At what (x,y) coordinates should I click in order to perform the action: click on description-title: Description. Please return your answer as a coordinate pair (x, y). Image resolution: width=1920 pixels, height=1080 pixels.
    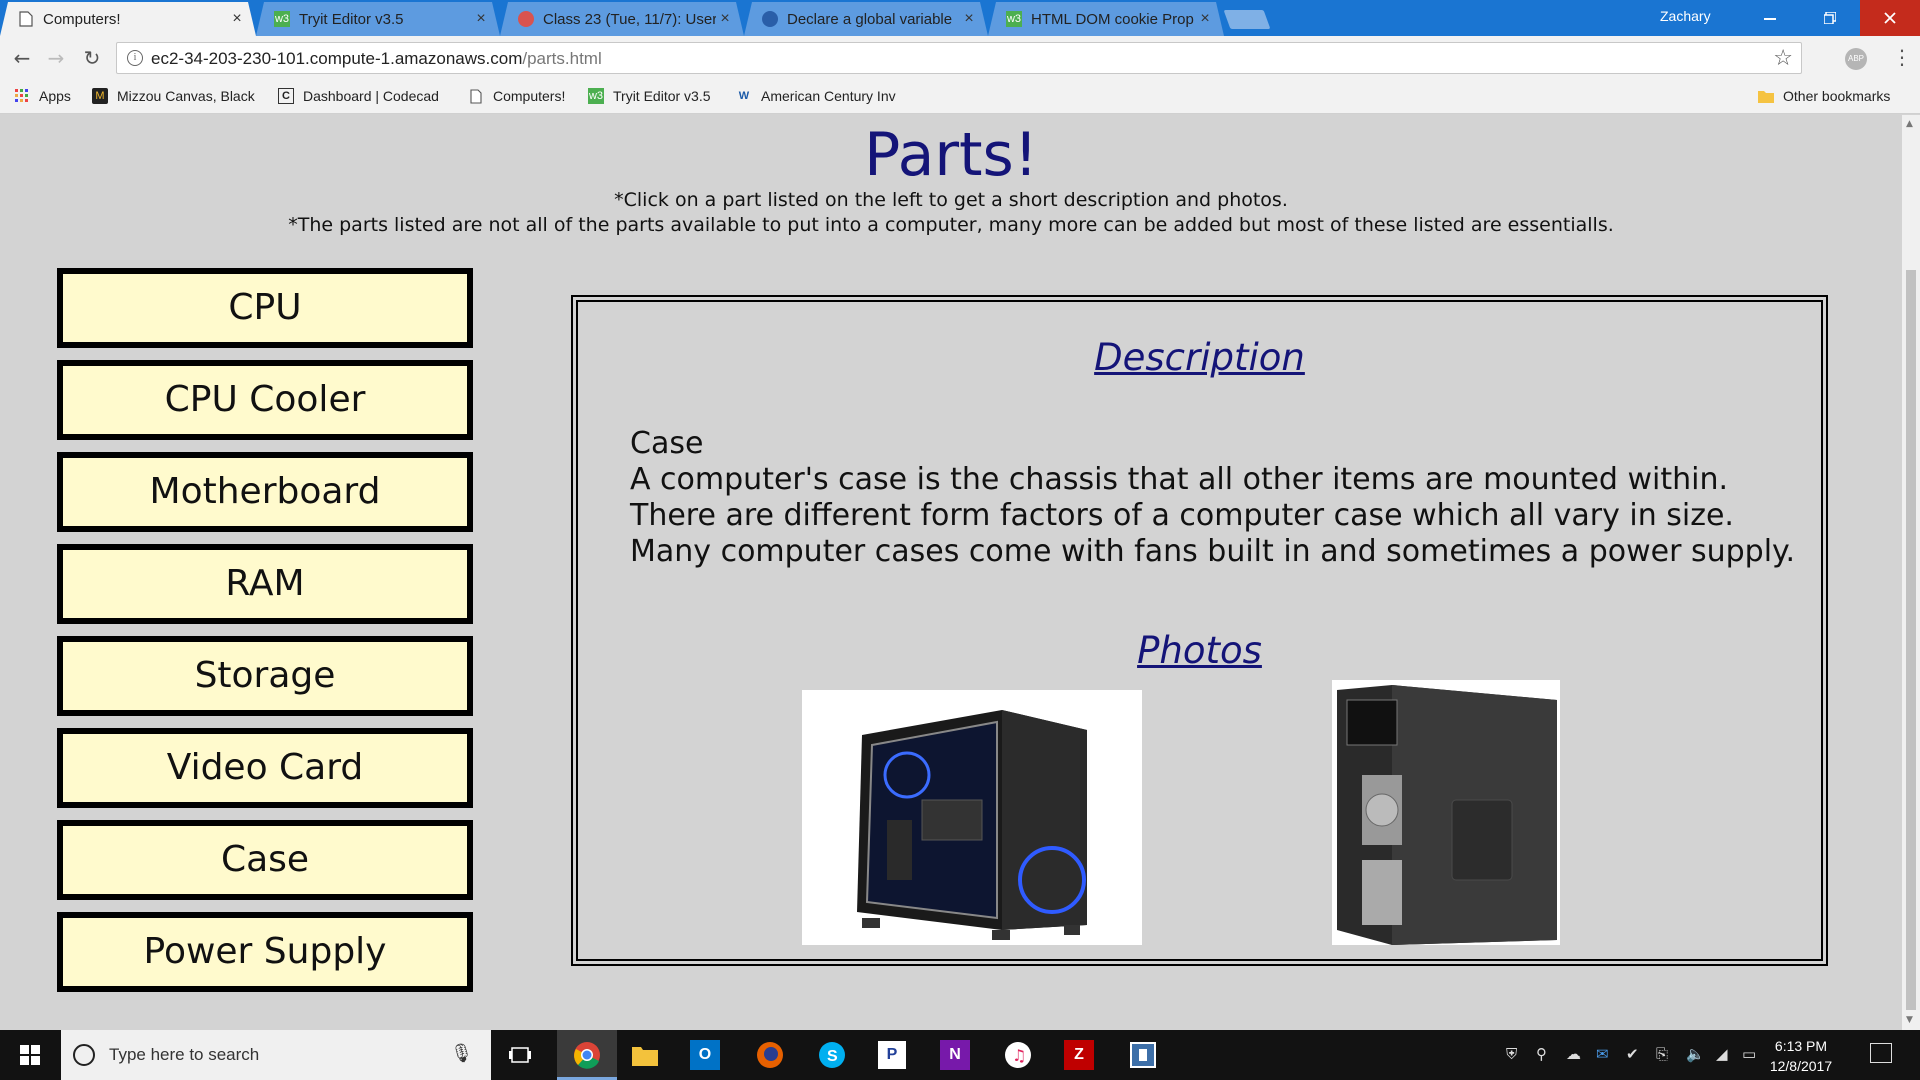
    Looking at the image, I should click on (1199, 357).